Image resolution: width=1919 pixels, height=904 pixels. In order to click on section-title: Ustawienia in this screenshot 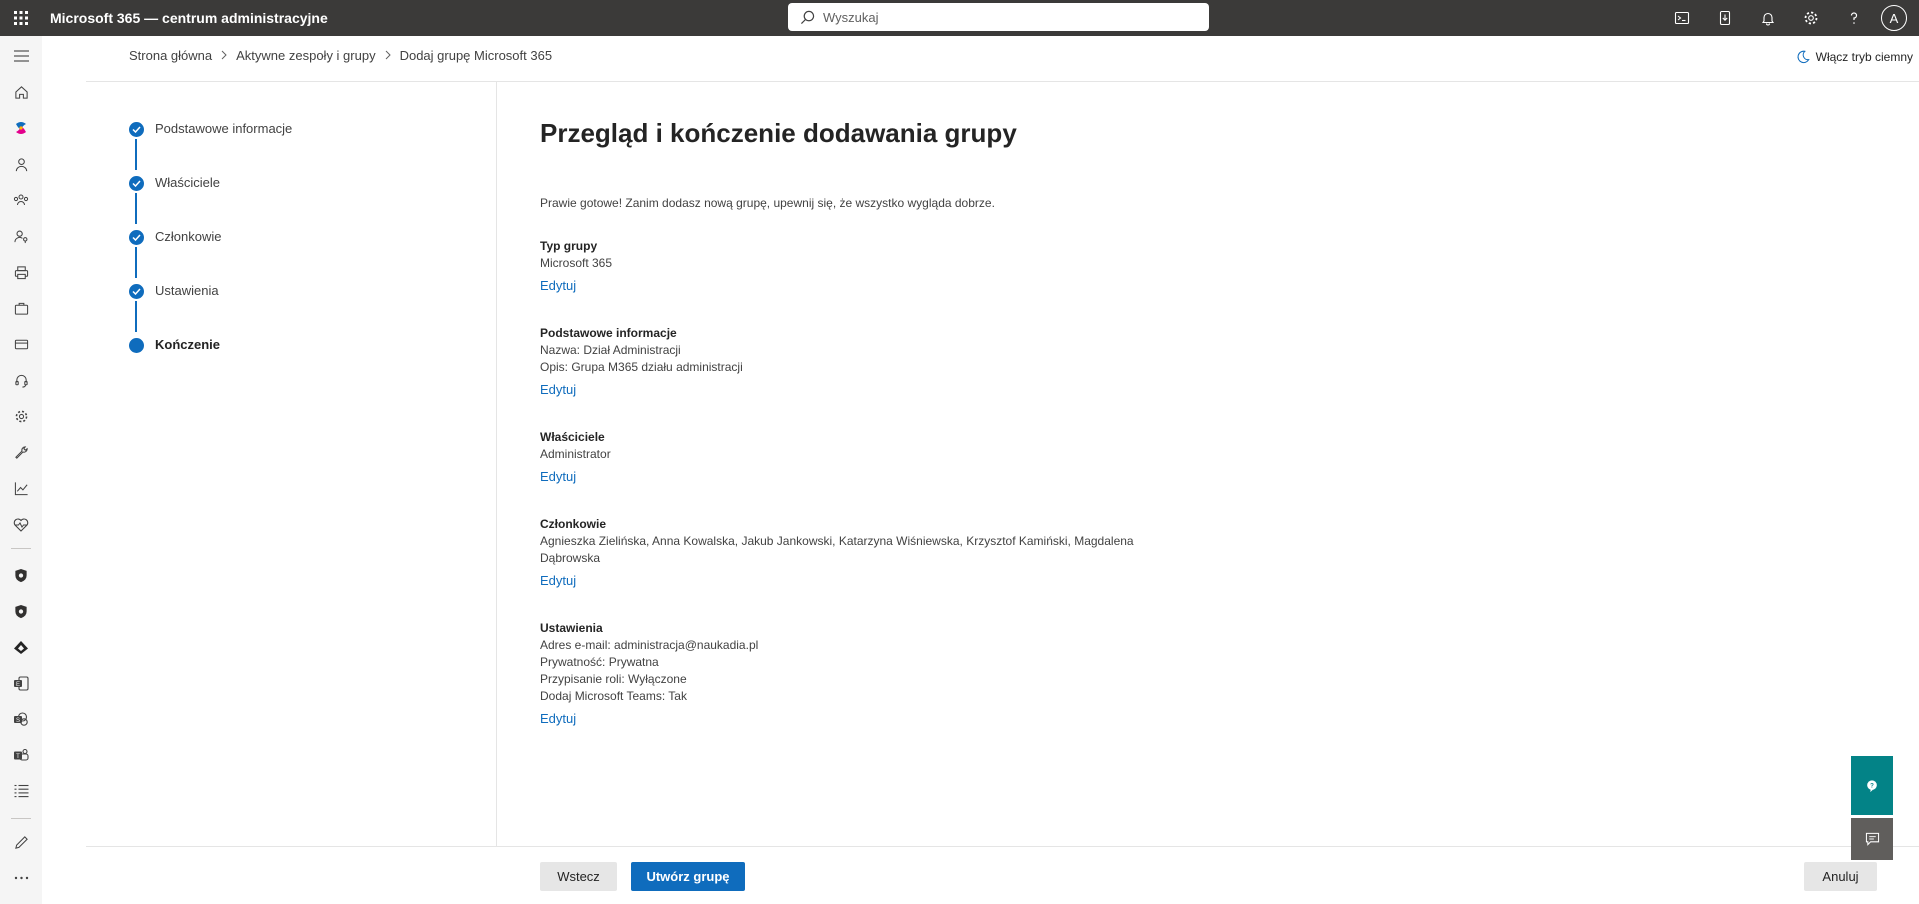, I will do `click(571, 628)`.